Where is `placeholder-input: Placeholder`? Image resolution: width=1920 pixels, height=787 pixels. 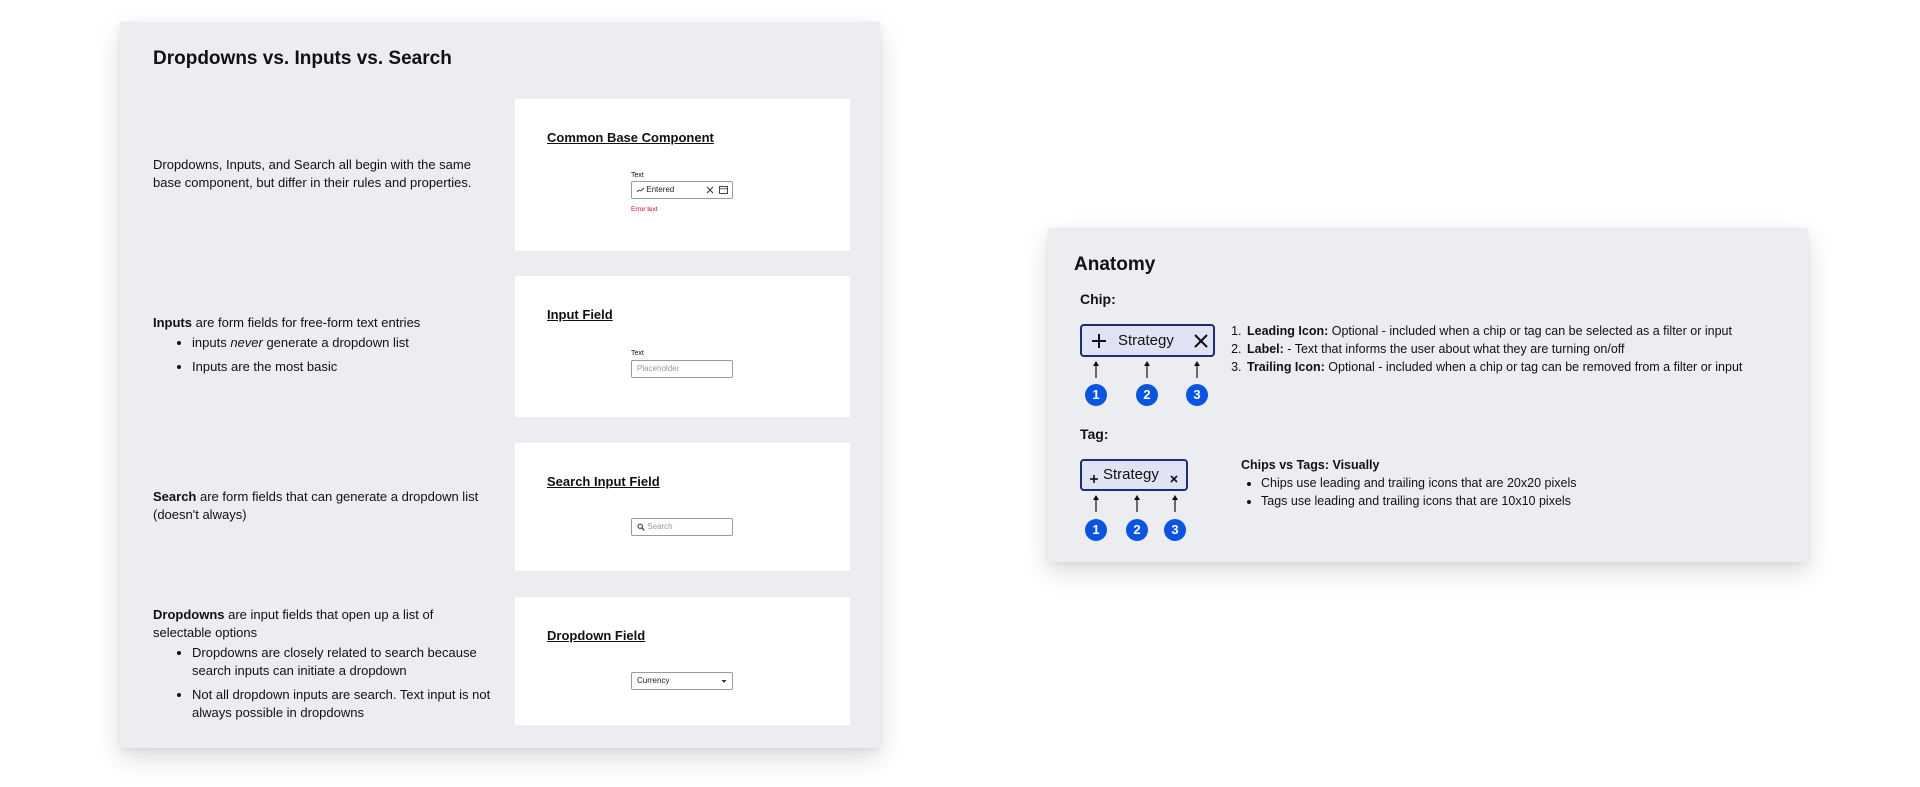 placeholder-input: Placeholder is located at coordinates (682, 369).